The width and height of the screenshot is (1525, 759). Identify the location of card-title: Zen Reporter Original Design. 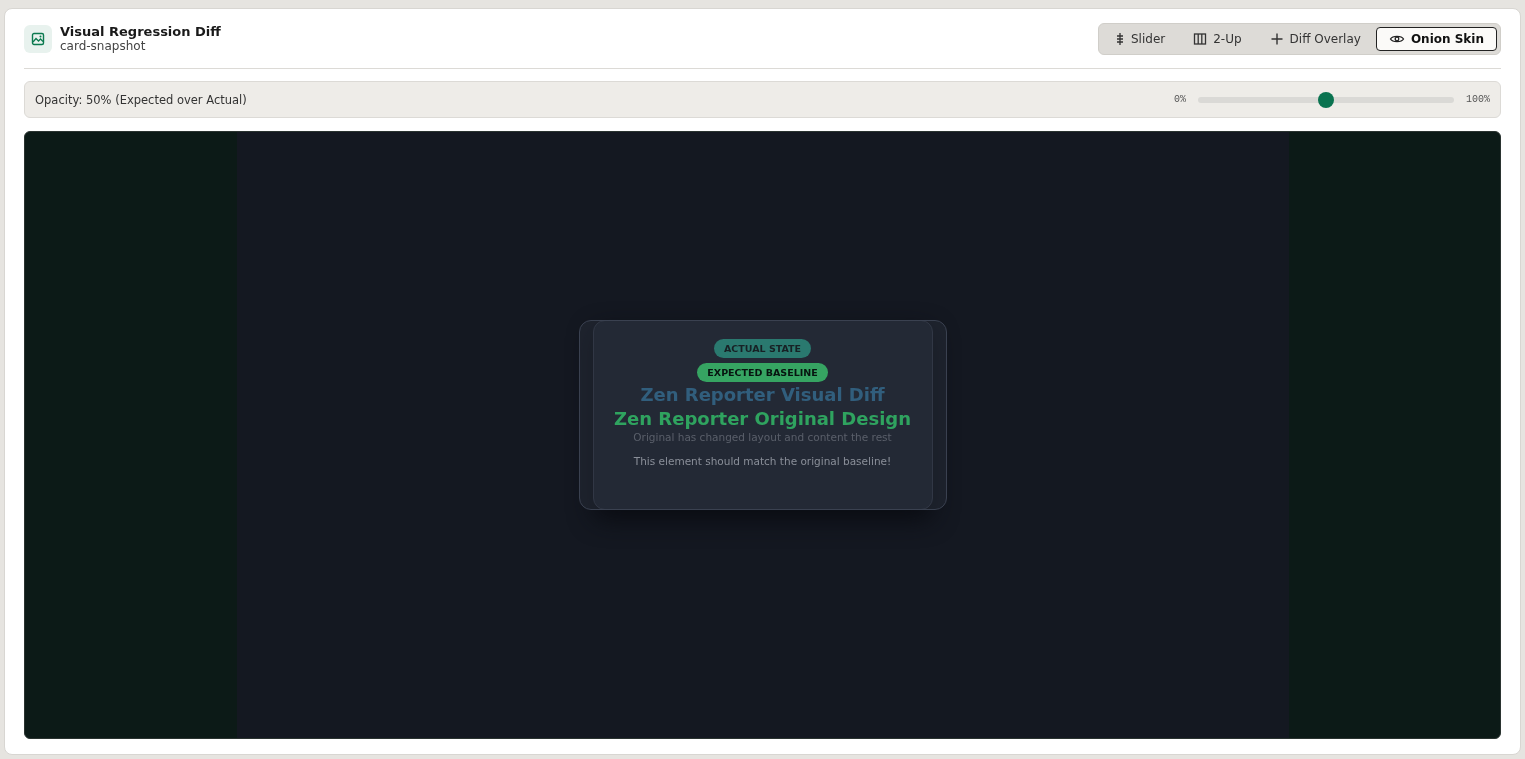
(762, 418).